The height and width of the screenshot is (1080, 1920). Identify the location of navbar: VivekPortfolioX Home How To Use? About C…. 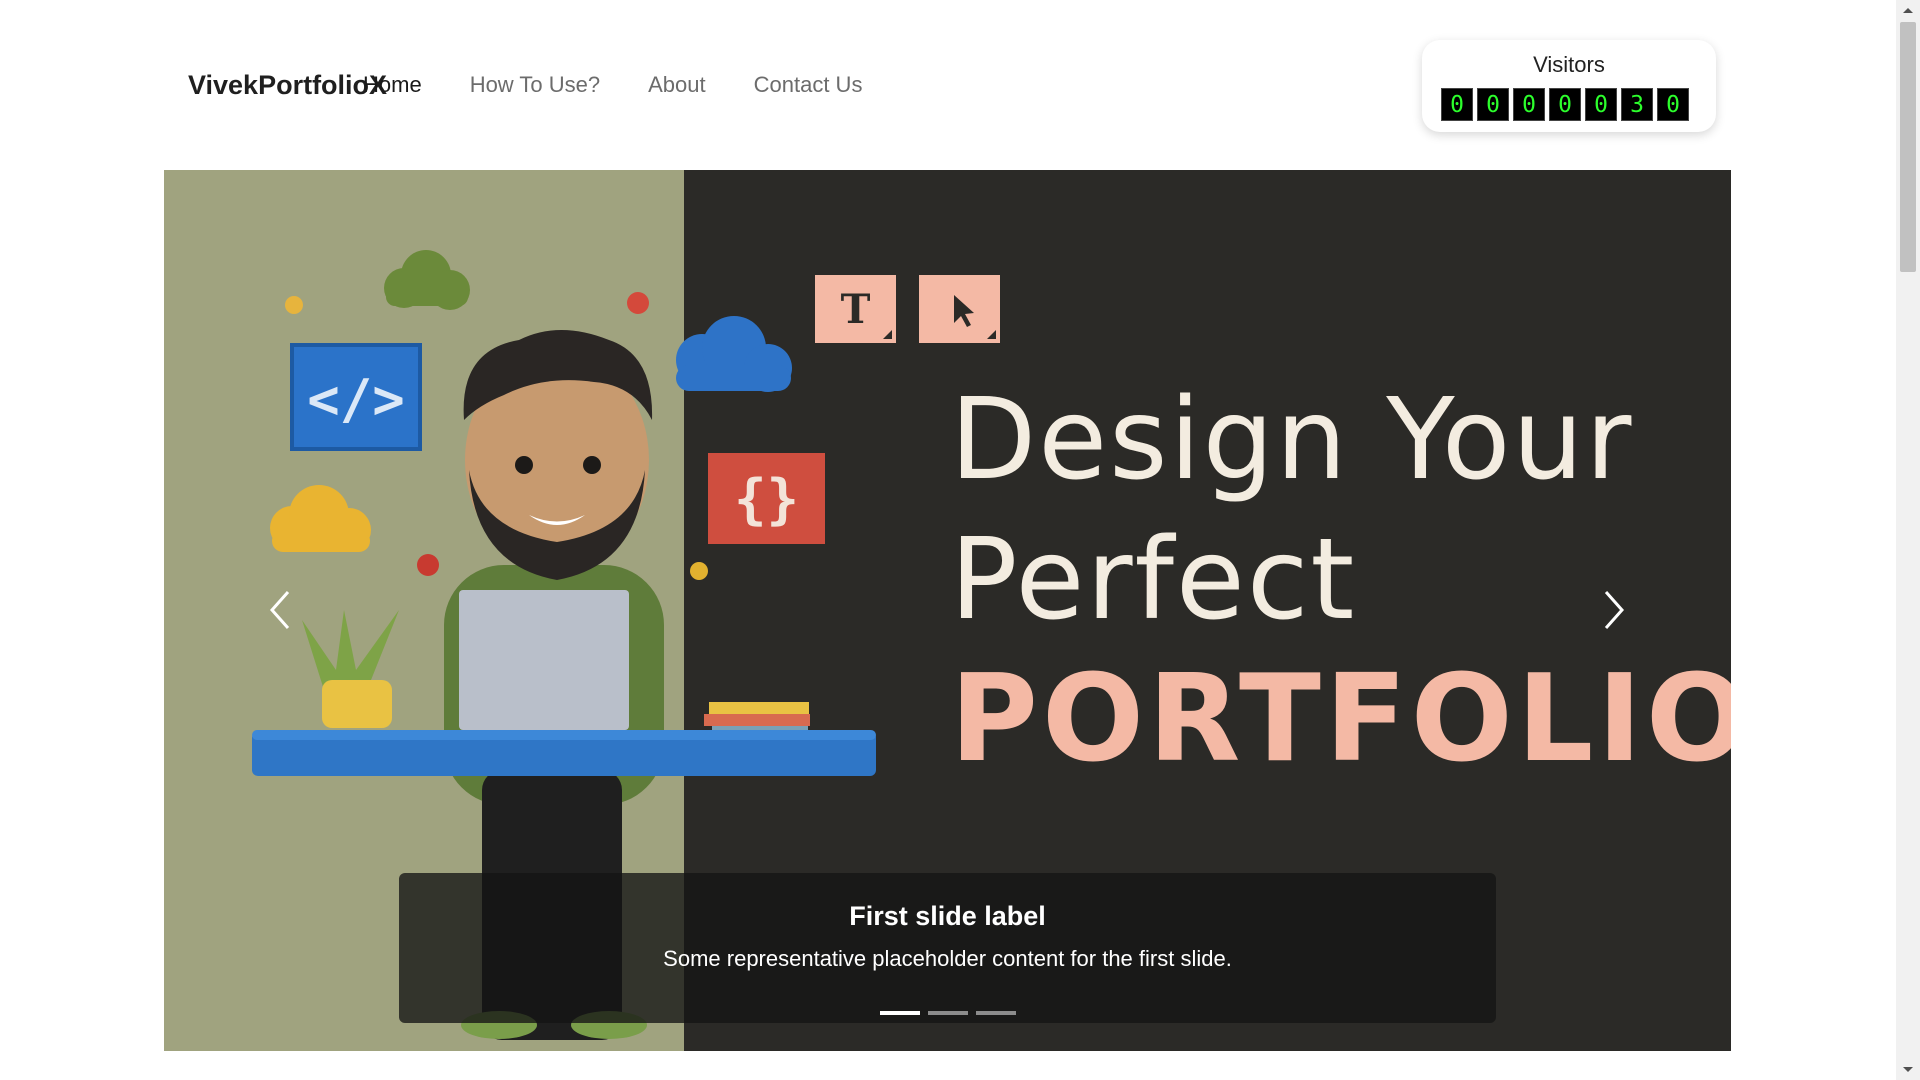
(948, 87).